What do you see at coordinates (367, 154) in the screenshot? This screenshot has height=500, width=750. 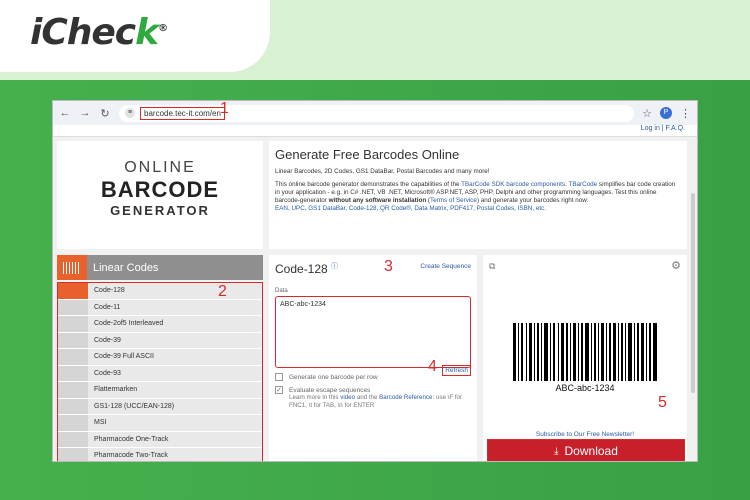 I see `page-title: Generate Free Barcodes Online` at bounding box center [367, 154].